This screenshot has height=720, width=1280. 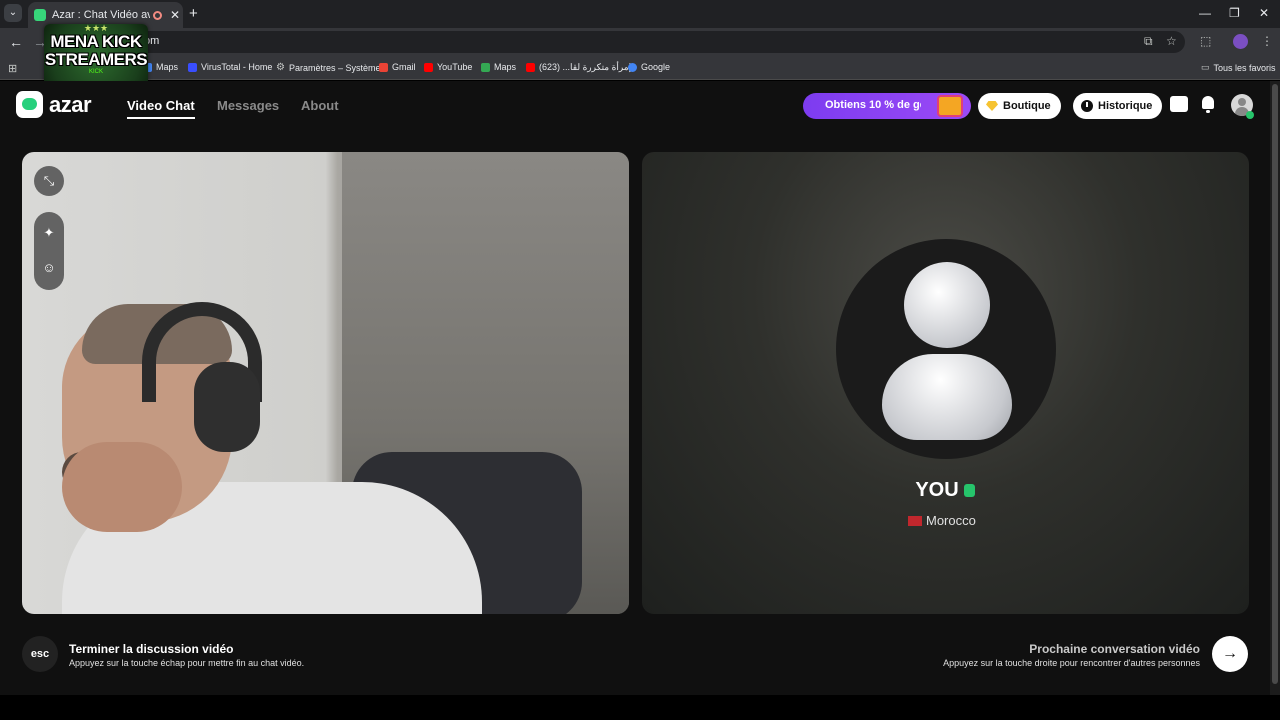 What do you see at coordinates (947, 397) in the screenshot?
I see `default-avatar-body` at bounding box center [947, 397].